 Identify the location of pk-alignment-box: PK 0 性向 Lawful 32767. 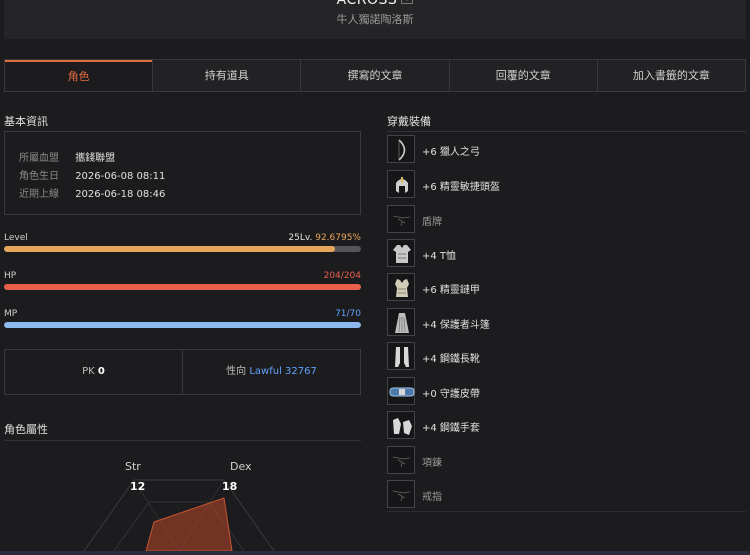
(182, 372).